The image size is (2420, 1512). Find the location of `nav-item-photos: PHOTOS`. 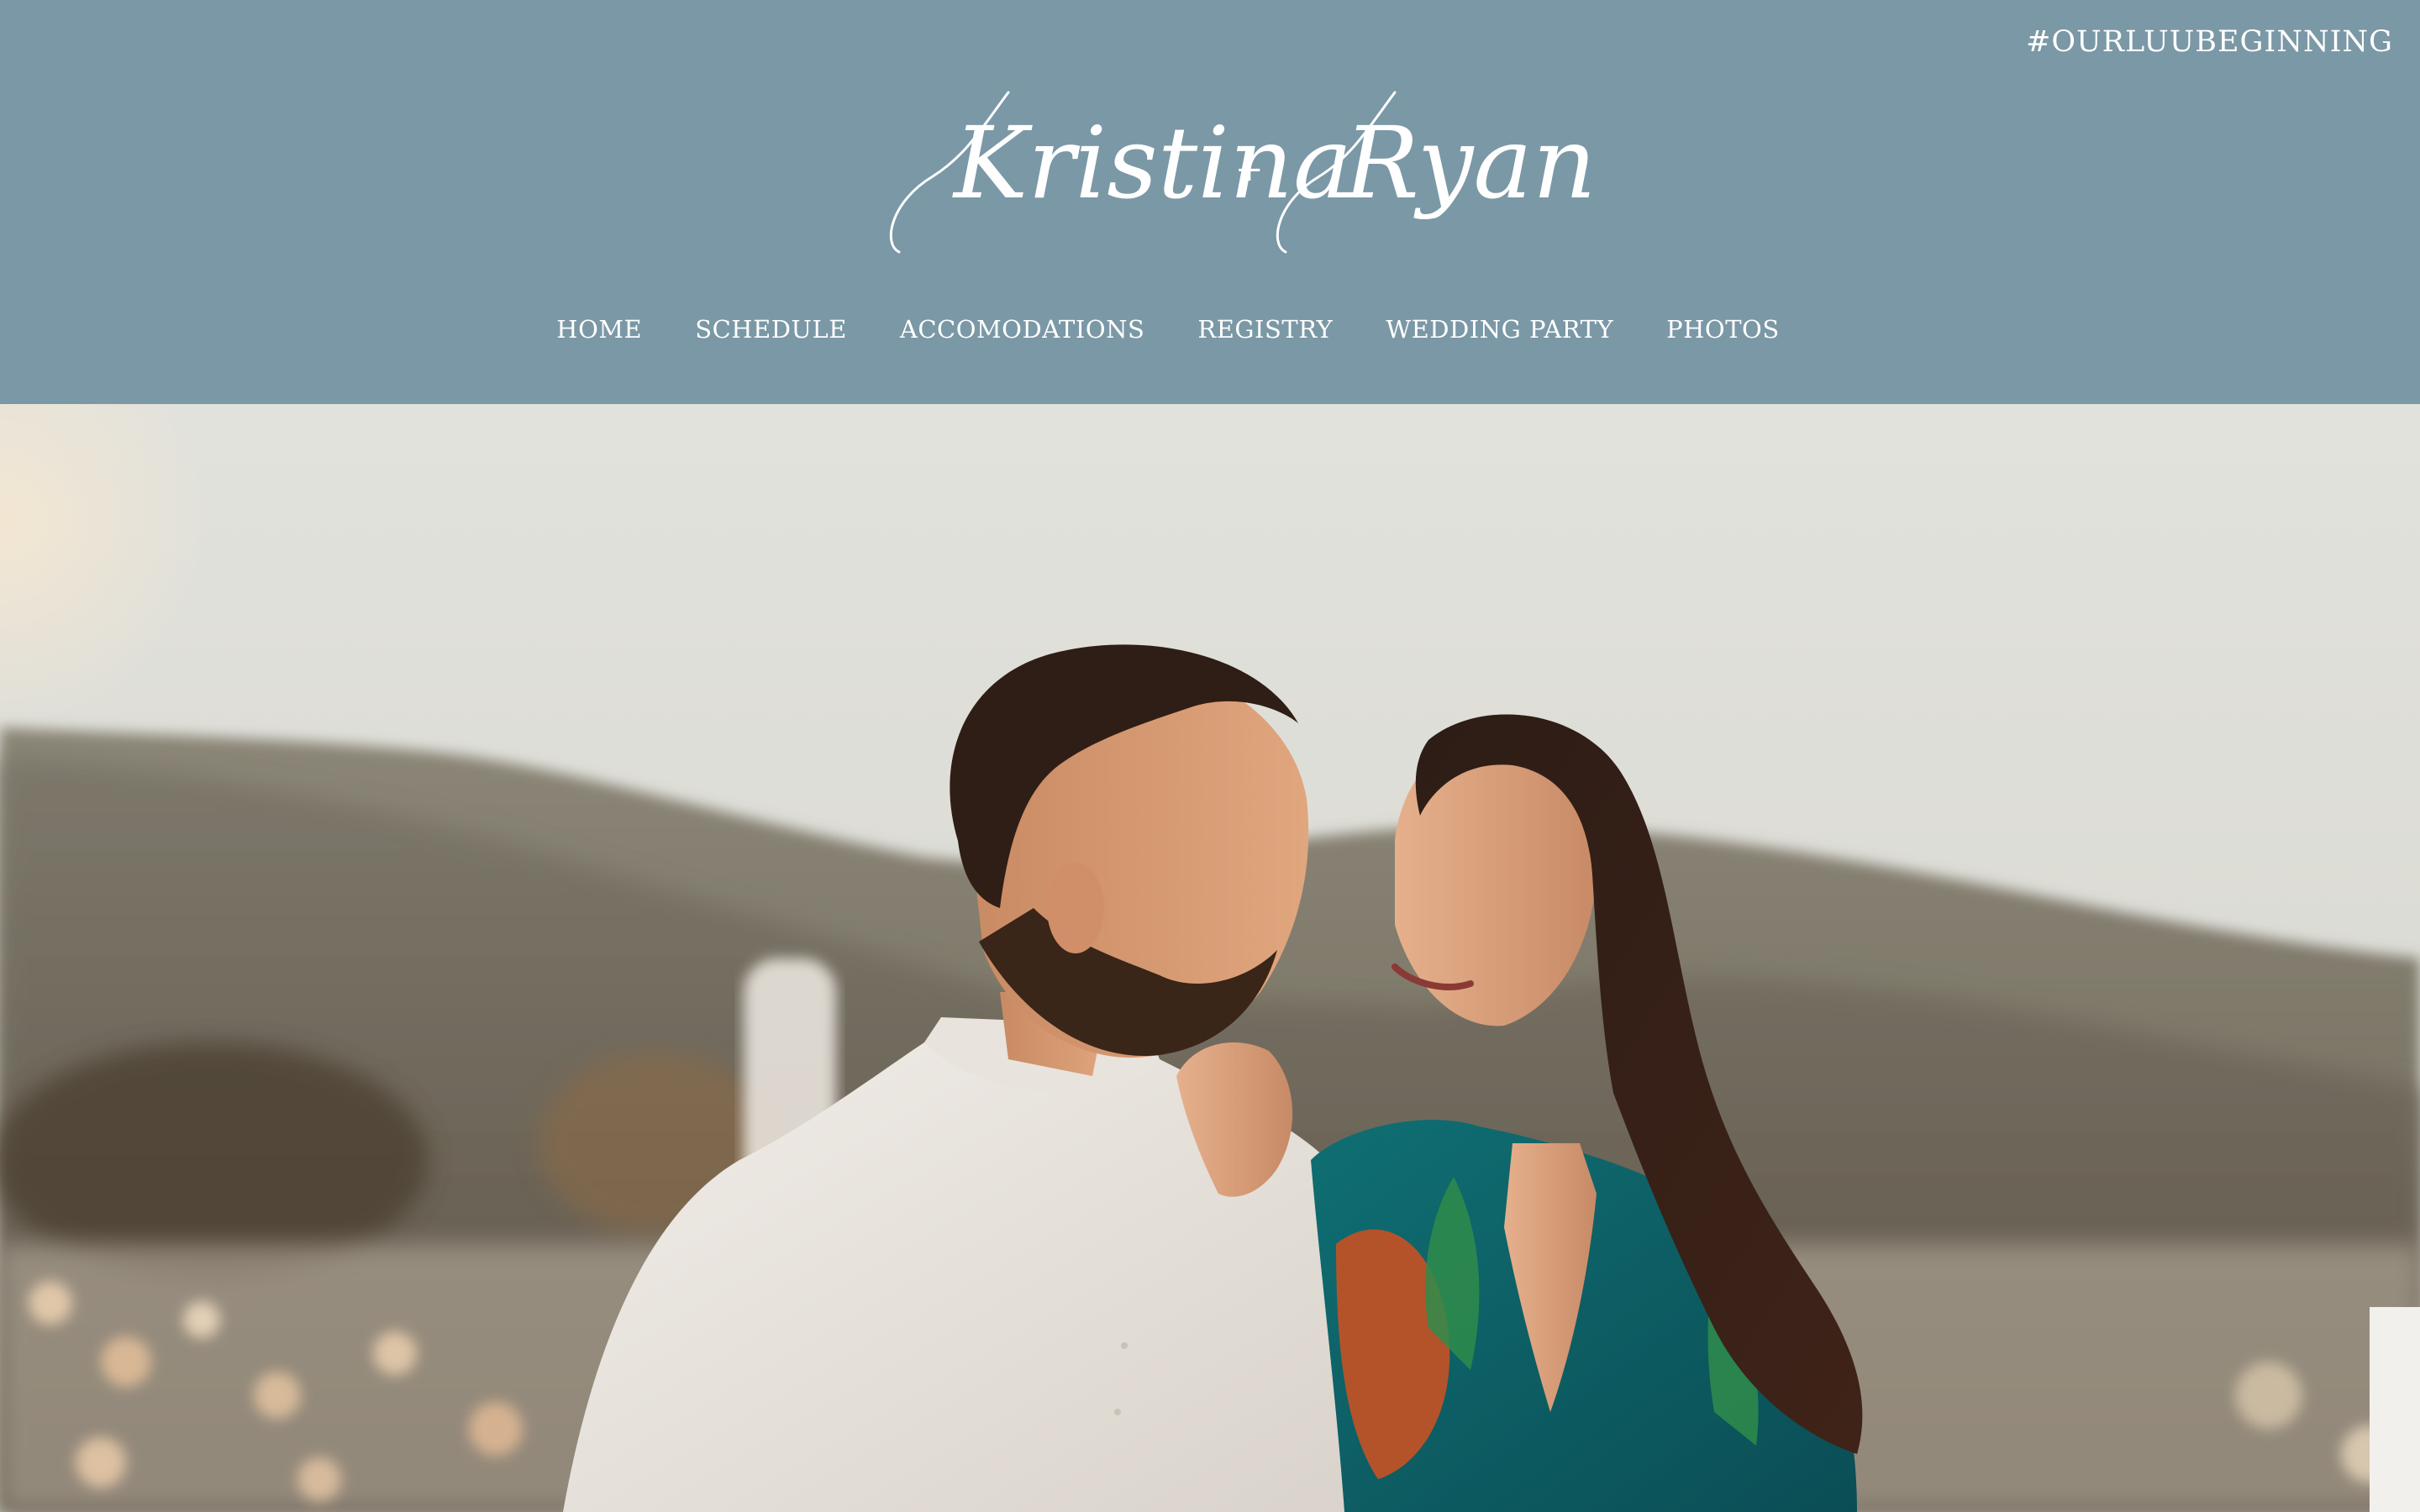

nav-item-photos: PHOTOS is located at coordinates (1723, 329).